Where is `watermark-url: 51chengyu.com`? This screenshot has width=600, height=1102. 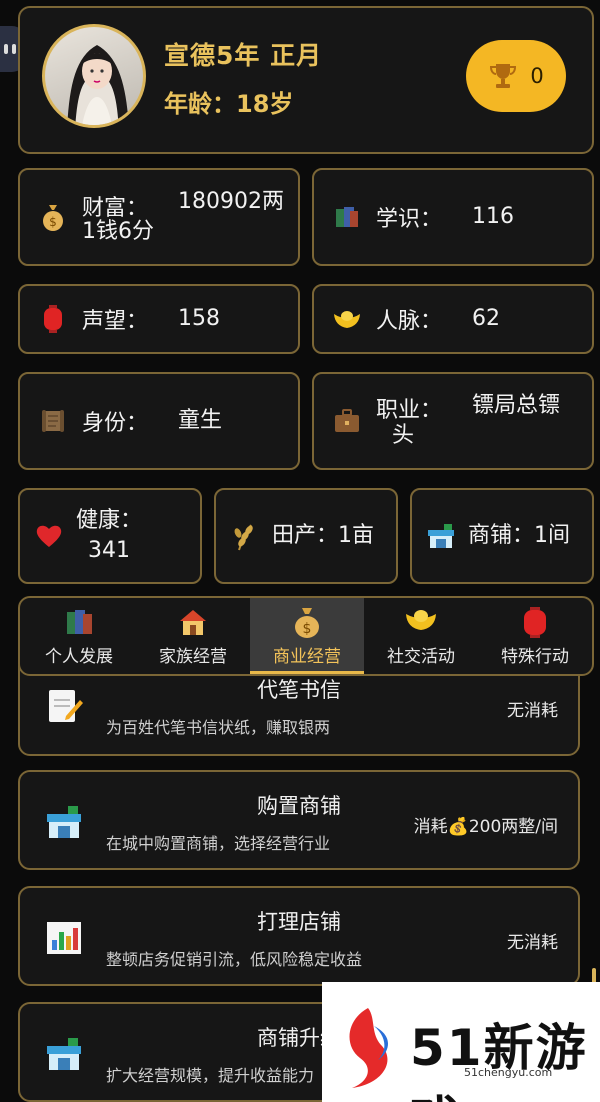
watermark-url: 51chengyu.com is located at coordinates (508, 1072).